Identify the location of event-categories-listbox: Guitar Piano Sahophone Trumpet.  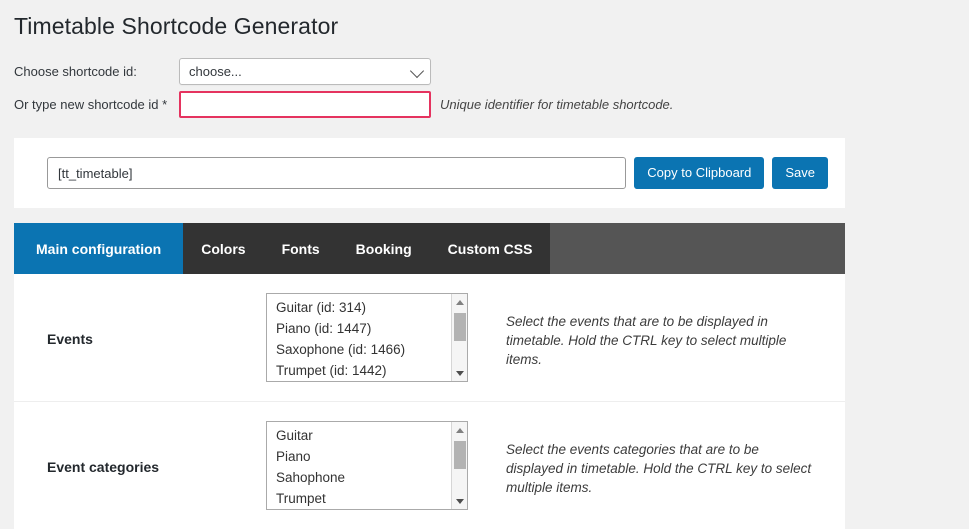
(367, 465).